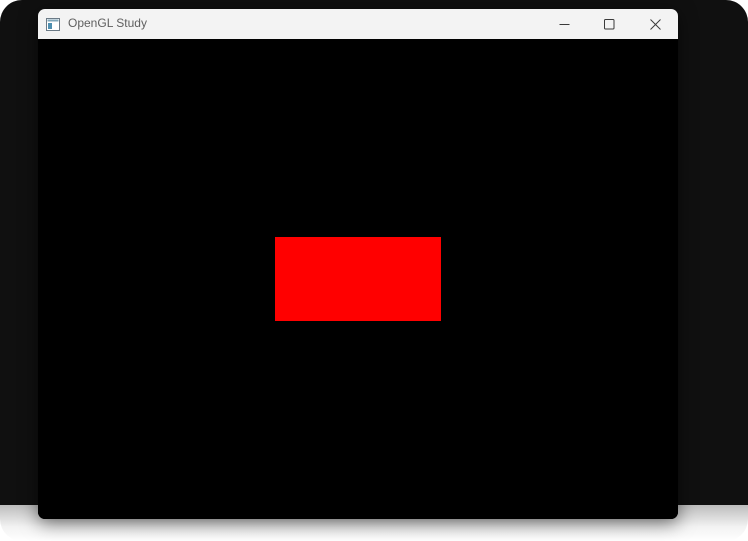 The height and width of the screenshot is (541, 748). What do you see at coordinates (53, 23) in the screenshot?
I see `app-window-icon` at bounding box center [53, 23].